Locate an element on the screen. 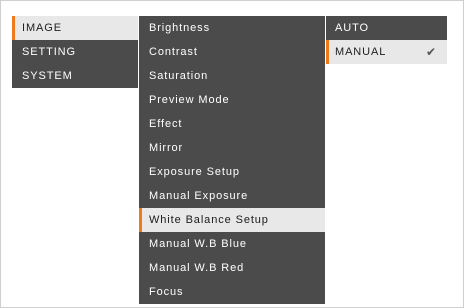 The image size is (464, 308). menu-item-label: Manual W.B Red is located at coordinates (197, 268).